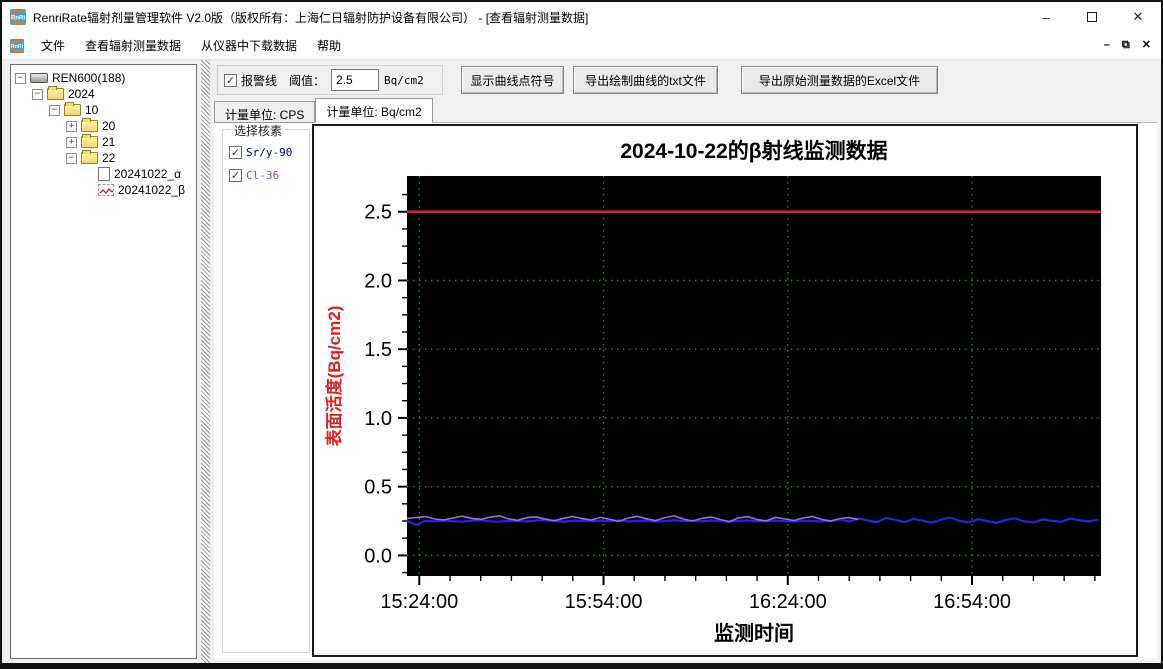  Describe the element at coordinates (235, 175) in the screenshot. I see `nuclide-cl36-checkbox: ✓` at that location.